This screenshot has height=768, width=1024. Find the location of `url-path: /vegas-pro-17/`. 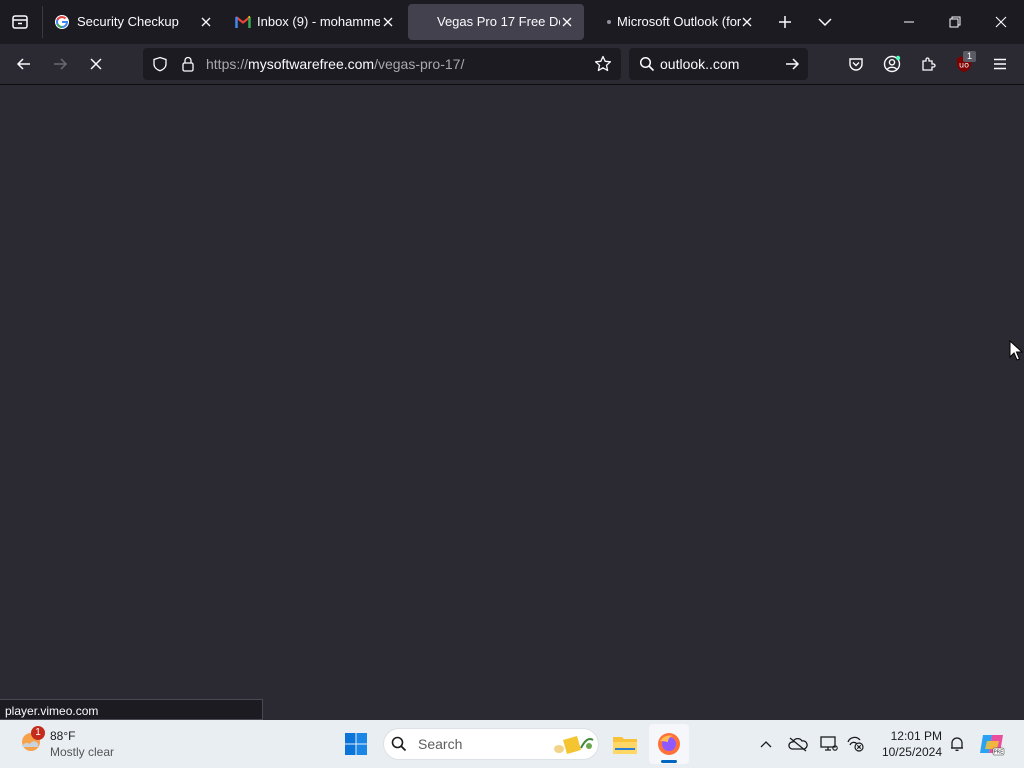

url-path: /vegas-pro-17/ is located at coordinates (419, 64).